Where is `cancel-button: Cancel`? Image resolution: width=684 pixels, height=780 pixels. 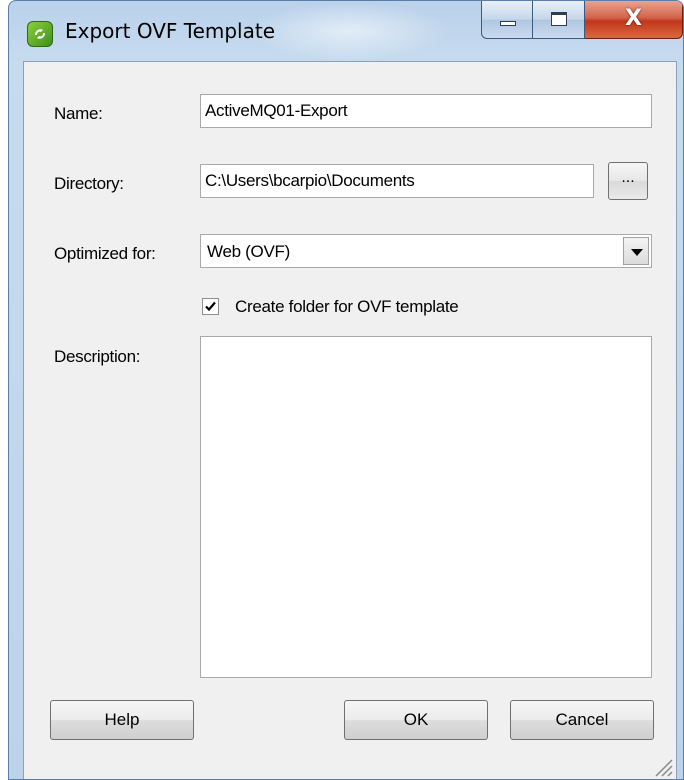
cancel-button: Cancel is located at coordinates (582, 720).